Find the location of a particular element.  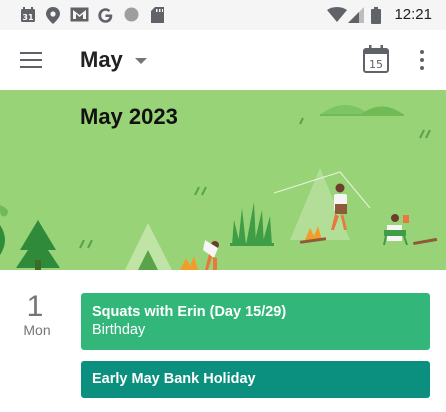

wifi-icon is located at coordinates (337, 14).